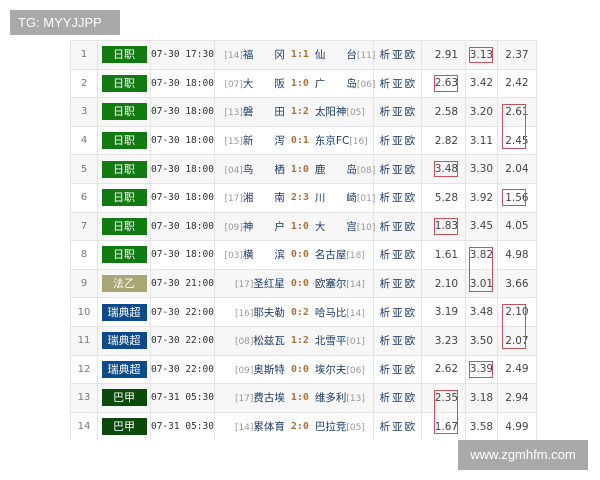 This screenshot has height=480, width=600. Describe the element at coordinates (299, 141) in the screenshot. I see `score: 0:1` at that location.